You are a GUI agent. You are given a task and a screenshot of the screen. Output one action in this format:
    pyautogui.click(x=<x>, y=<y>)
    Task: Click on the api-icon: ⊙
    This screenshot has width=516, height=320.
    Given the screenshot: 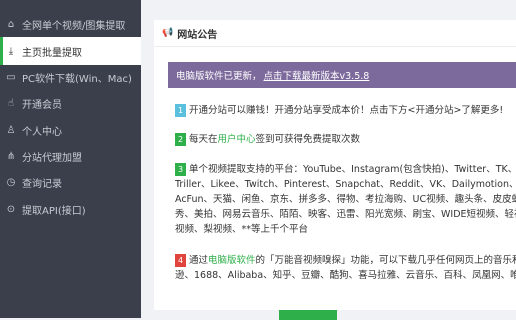 What is the action you would take?
    pyautogui.click(x=11, y=209)
    